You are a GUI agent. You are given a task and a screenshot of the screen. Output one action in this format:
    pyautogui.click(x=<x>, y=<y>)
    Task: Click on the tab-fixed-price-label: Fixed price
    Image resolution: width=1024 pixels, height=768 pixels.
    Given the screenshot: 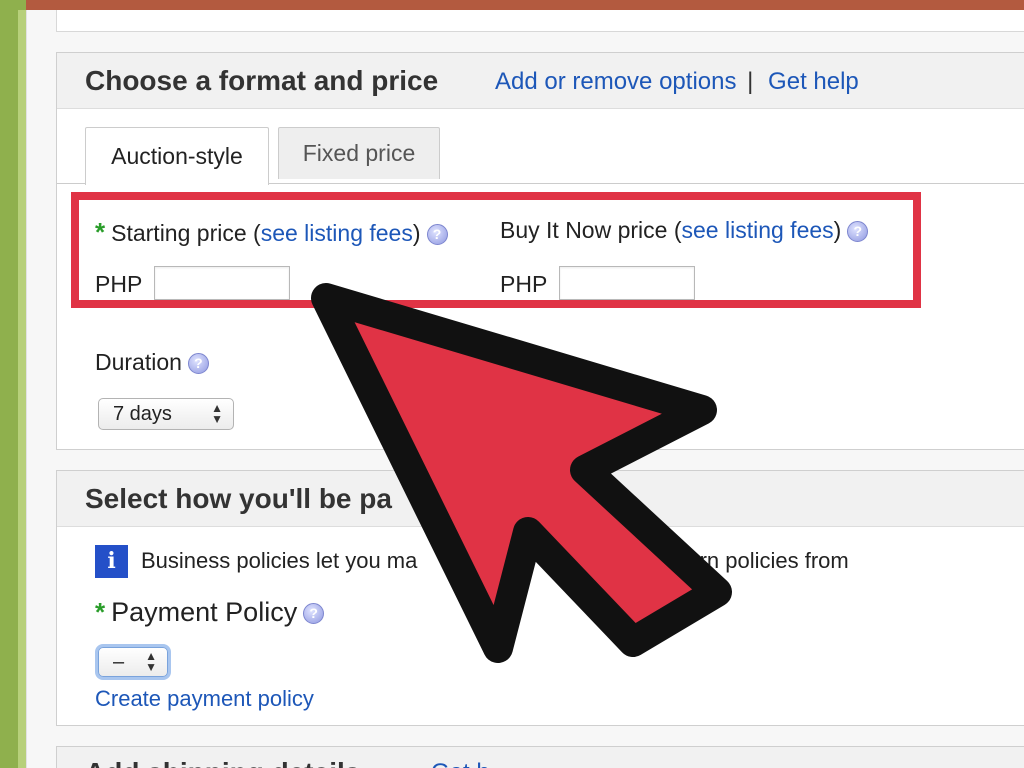 What is the action you would take?
    pyautogui.click(x=359, y=153)
    